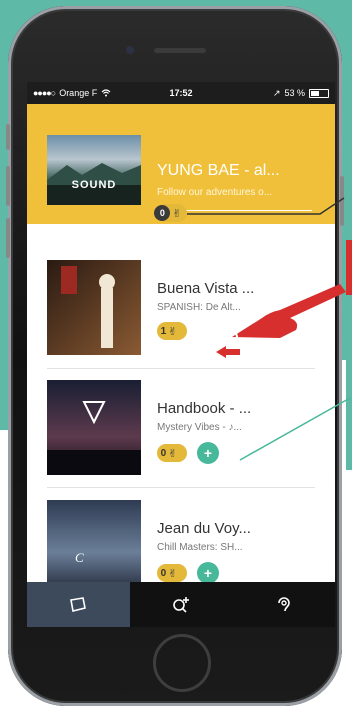 The width and height of the screenshot is (352, 710). I want to click on annotation-line-green, so click(295, 429).